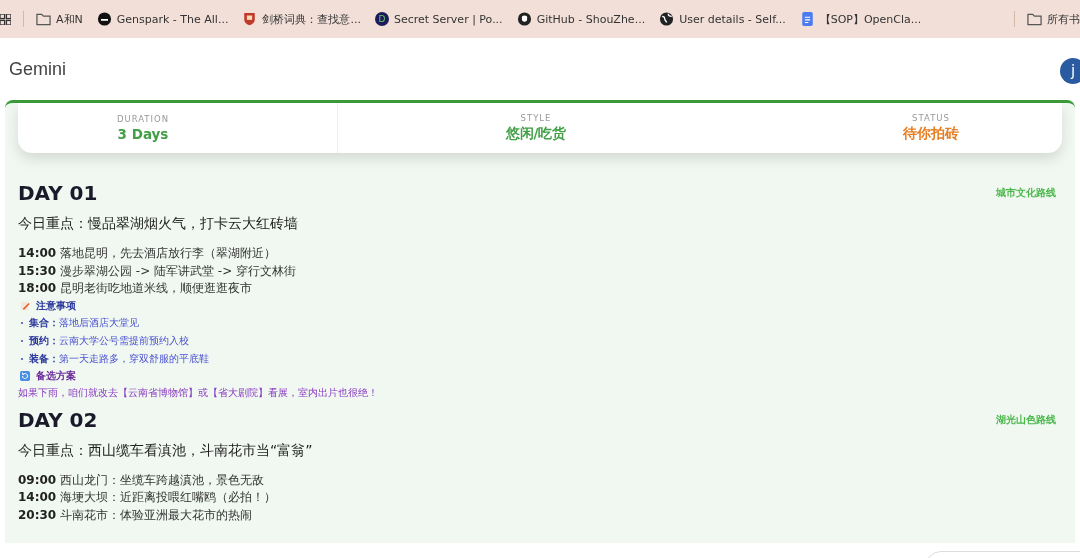 The image size is (1080, 558). What do you see at coordinates (37, 69) in the screenshot?
I see `app-title: Gemini` at bounding box center [37, 69].